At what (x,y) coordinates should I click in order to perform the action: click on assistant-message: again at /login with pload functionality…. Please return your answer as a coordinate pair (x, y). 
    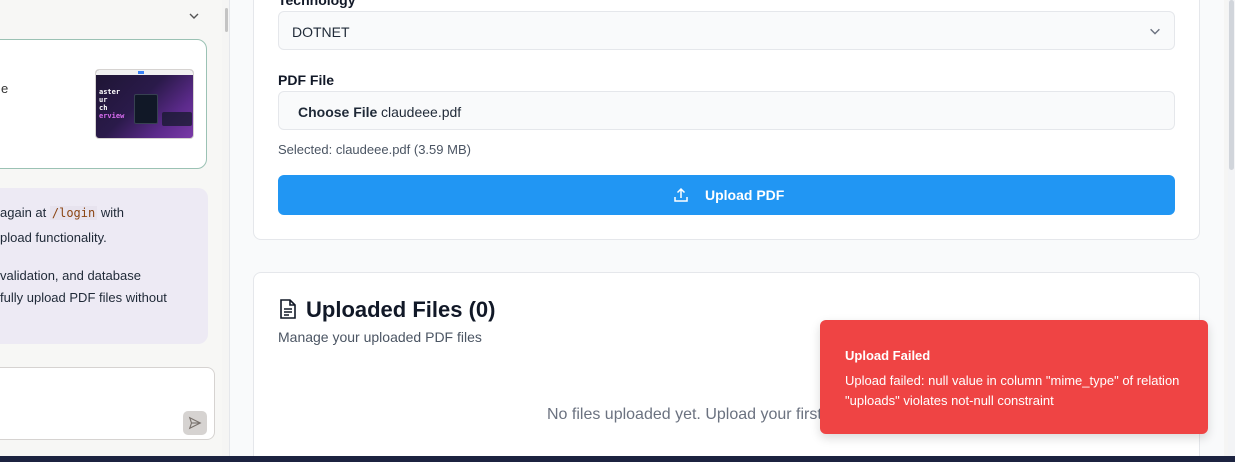
    Looking at the image, I should click on (104, 266).